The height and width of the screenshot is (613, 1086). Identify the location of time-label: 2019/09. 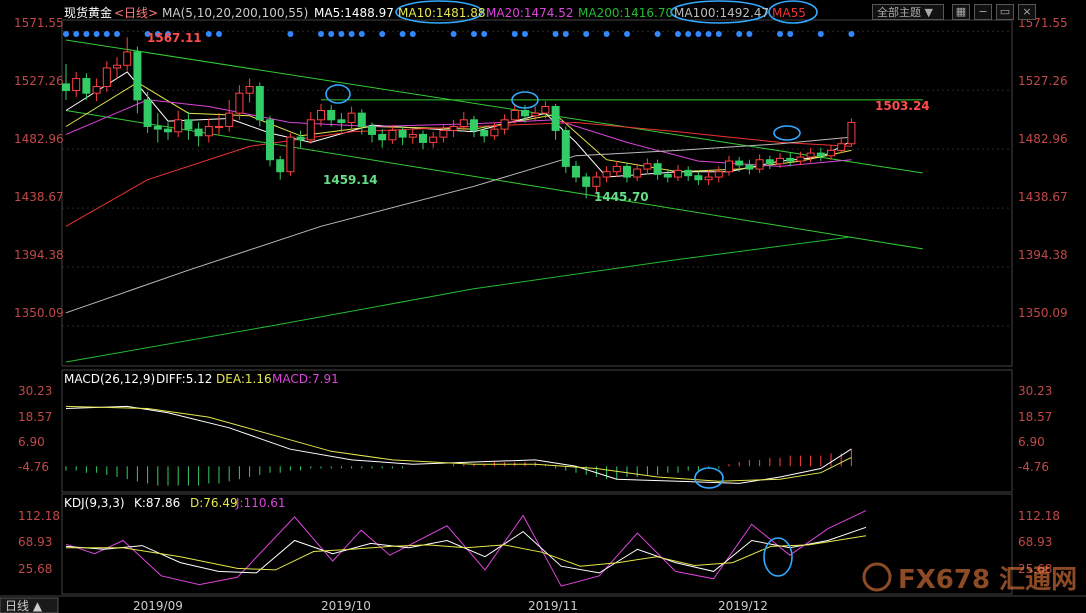
(158, 606).